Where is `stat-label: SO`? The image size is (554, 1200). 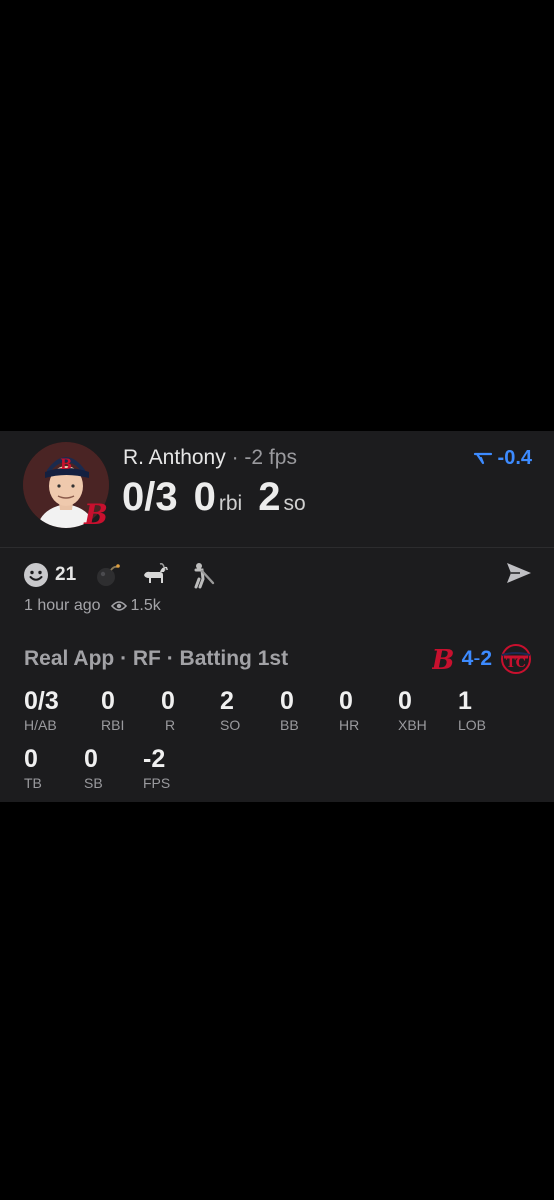 stat-label: SO is located at coordinates (230, 725).